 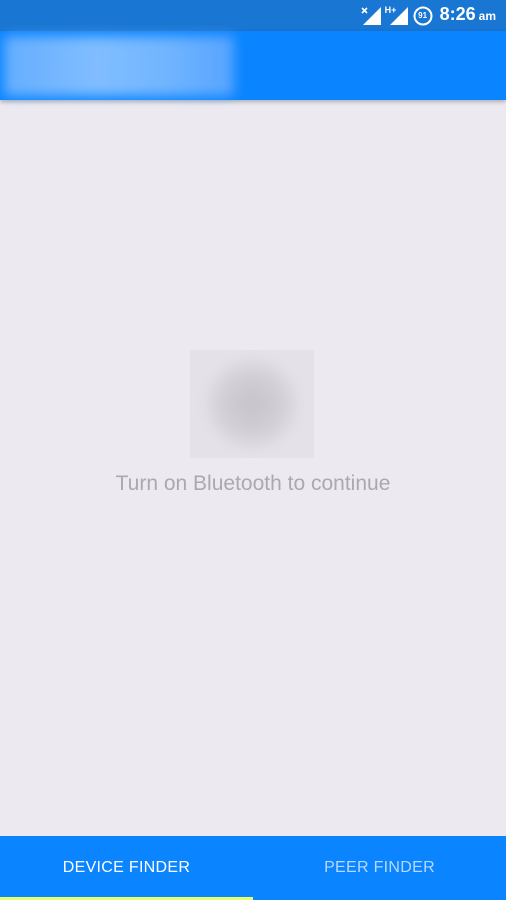 What do you see at coordinates (253, 483) in the screenshot?
I see `bluetooth-message: Turn on Bluetooth to continue` at bounding box center [253, 483].